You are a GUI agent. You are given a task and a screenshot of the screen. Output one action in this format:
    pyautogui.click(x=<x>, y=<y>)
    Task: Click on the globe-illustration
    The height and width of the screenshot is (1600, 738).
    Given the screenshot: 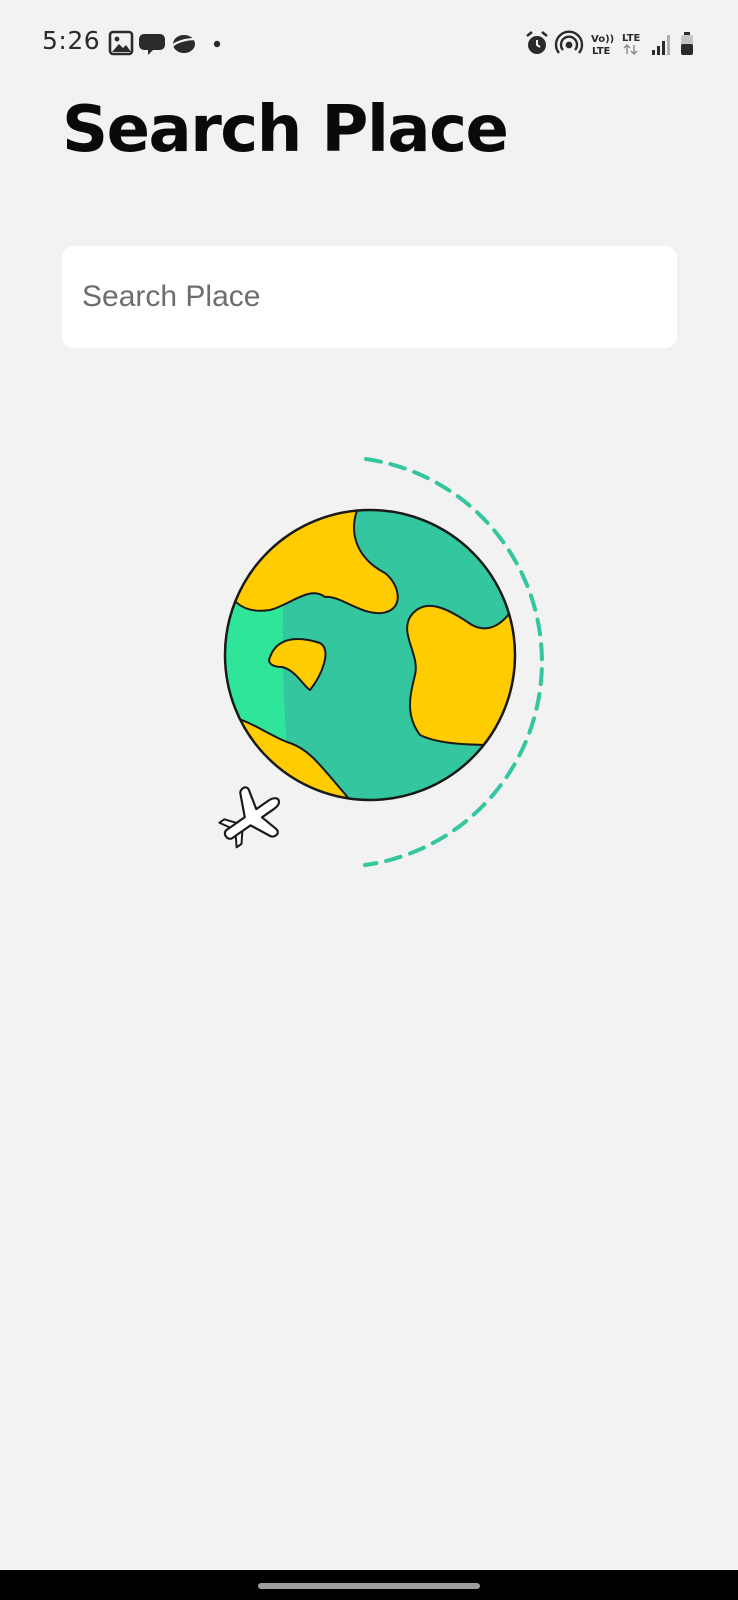 What is the action you would take?
    pyautogui.click(x=381, y=662)
    